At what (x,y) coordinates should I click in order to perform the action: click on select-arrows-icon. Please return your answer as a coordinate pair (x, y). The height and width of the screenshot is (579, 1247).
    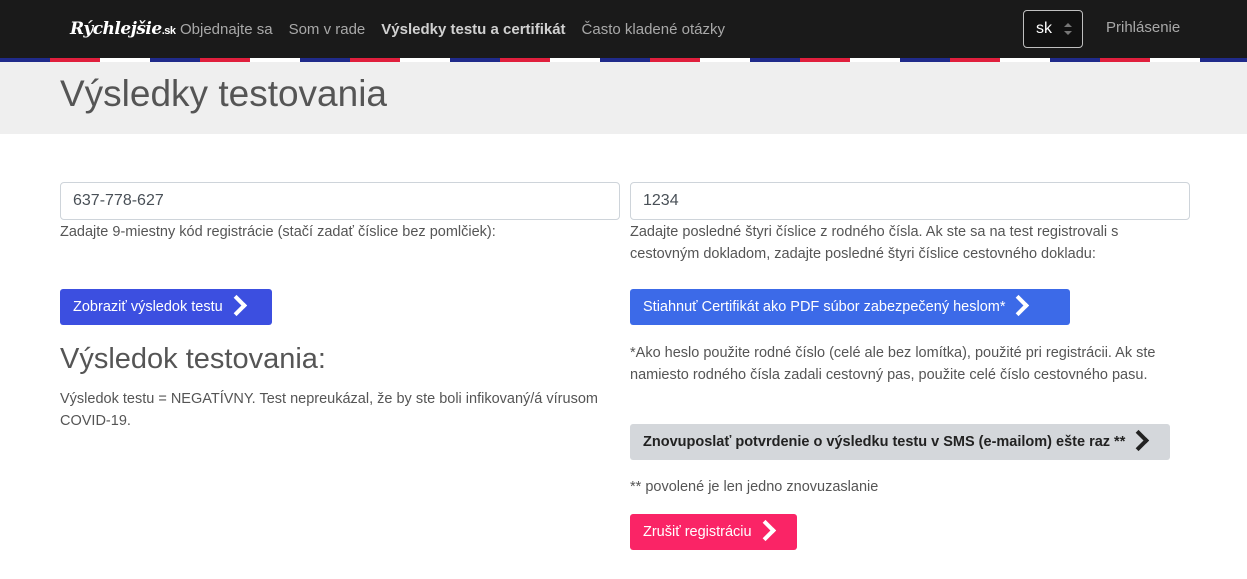
    Looking at the image, I should click on (1068, 29).